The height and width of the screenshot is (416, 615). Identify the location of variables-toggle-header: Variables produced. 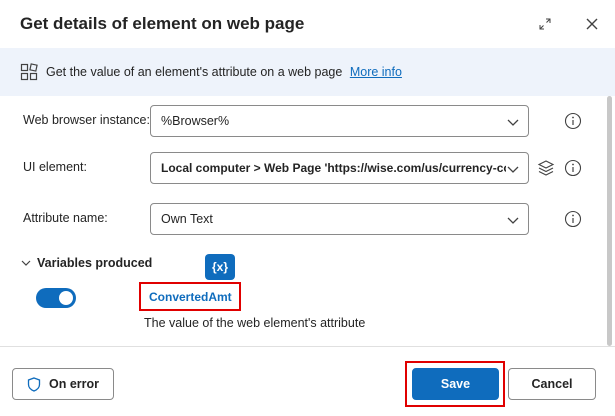
(86, 263).